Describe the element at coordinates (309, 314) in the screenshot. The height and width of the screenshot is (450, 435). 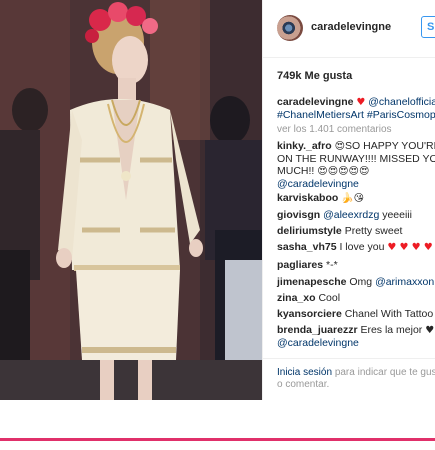
I see `comment-username: kyansorciere` at that location.